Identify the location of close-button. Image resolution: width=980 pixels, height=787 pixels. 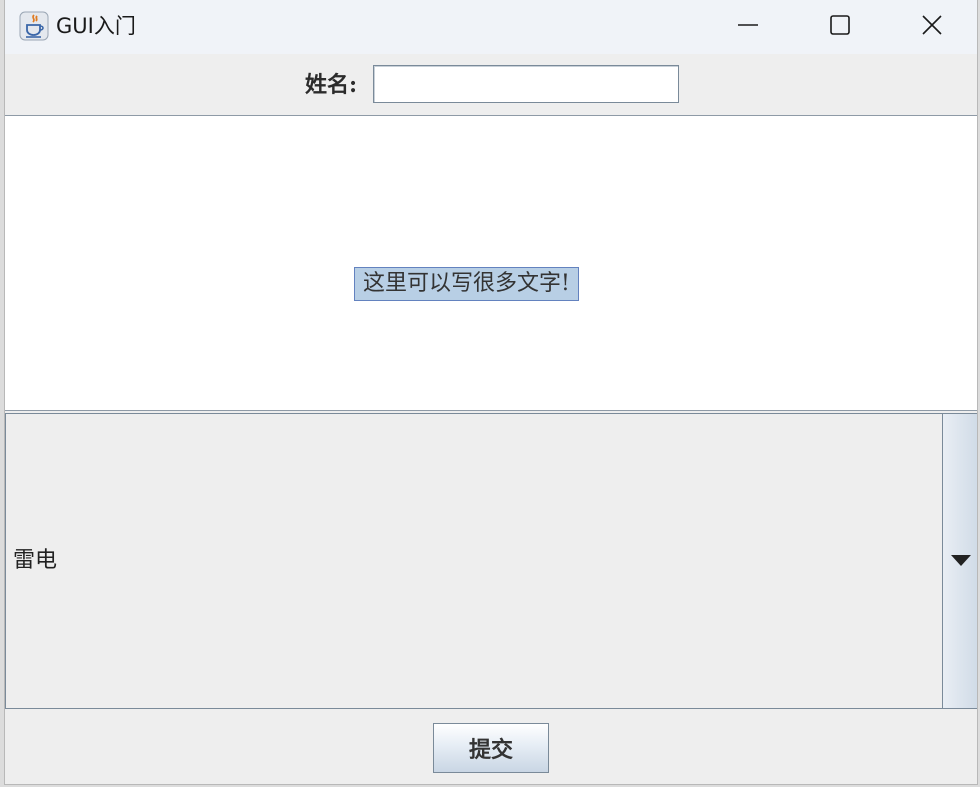
(931, 27).